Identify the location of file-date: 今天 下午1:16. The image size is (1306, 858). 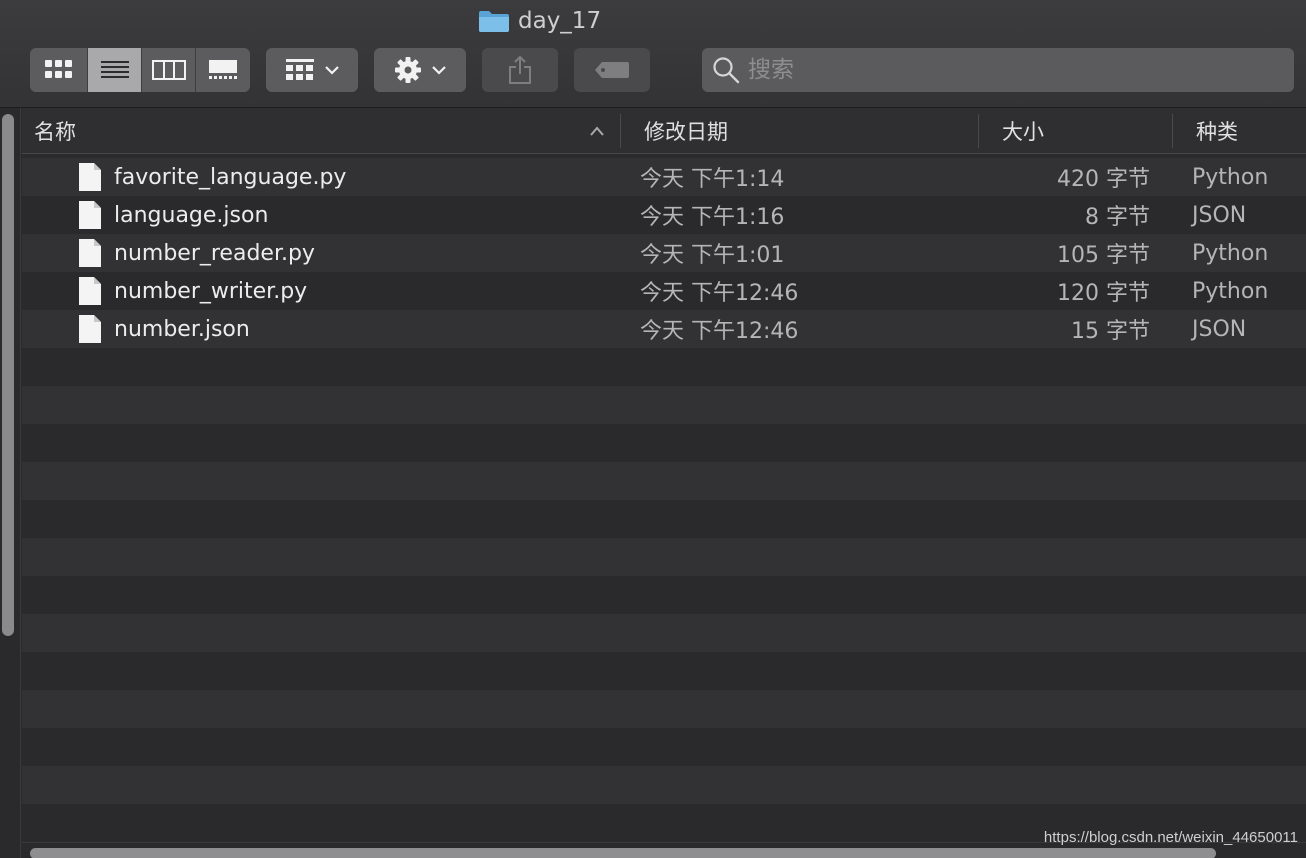
(712, 217).